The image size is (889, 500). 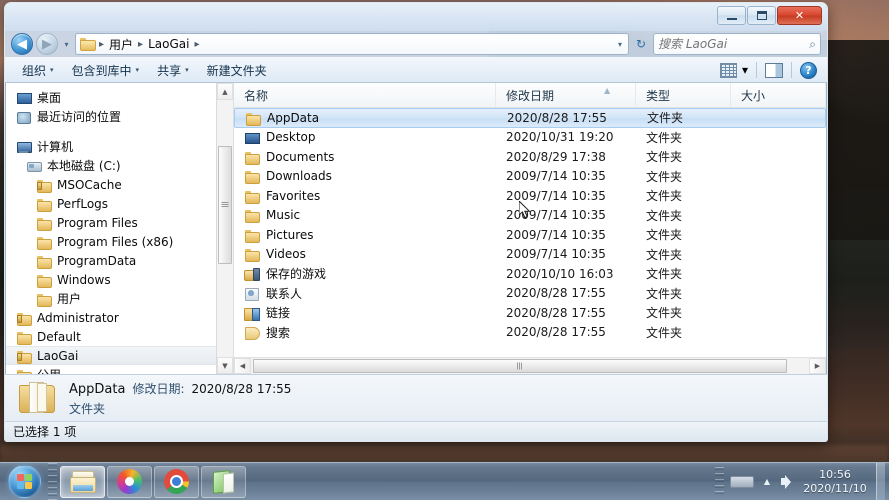 I want to click on scroll-thumb, so click(x=225, y=205).